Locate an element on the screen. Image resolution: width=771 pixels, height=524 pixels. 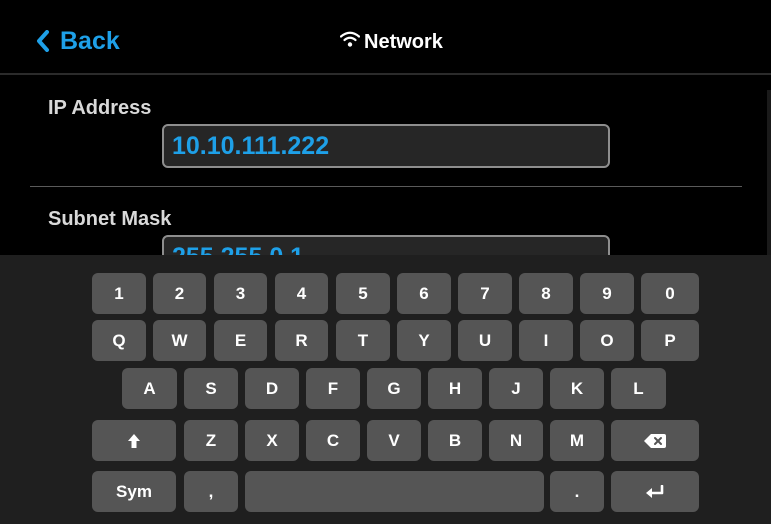
key-1: 1 is located at coordinates (119, 293).